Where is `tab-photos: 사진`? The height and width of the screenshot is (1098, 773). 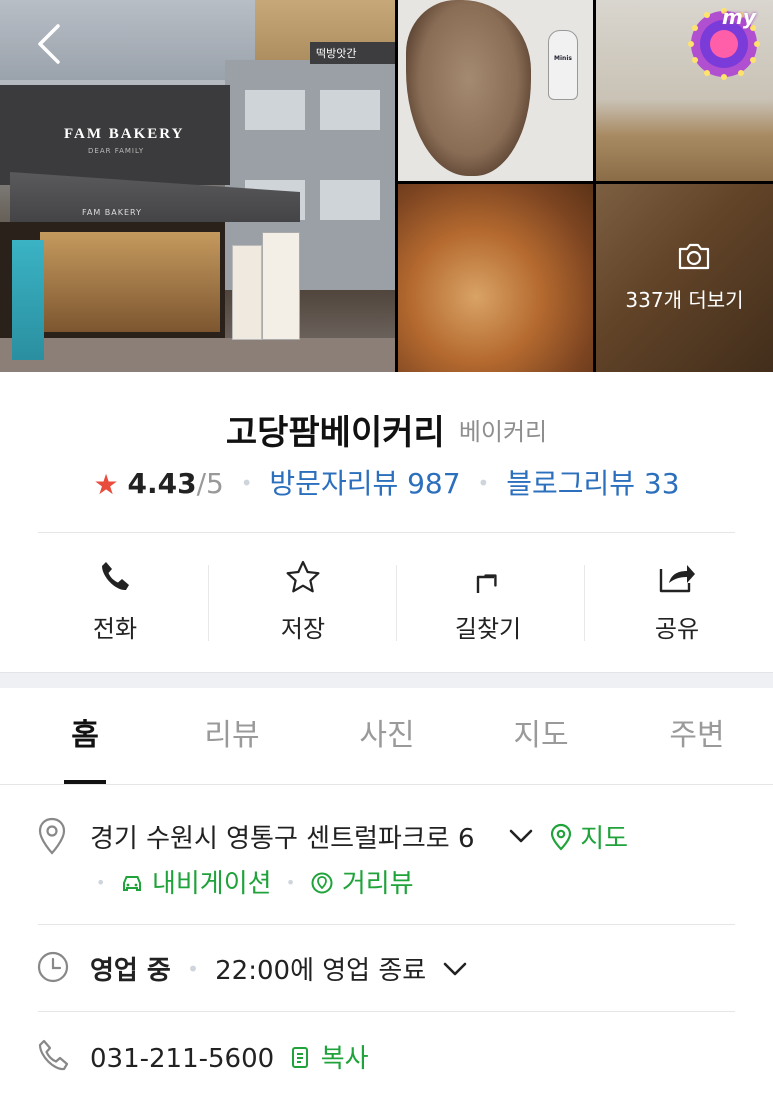
tab-photos: 사진 is located at coordinates (387, 737).